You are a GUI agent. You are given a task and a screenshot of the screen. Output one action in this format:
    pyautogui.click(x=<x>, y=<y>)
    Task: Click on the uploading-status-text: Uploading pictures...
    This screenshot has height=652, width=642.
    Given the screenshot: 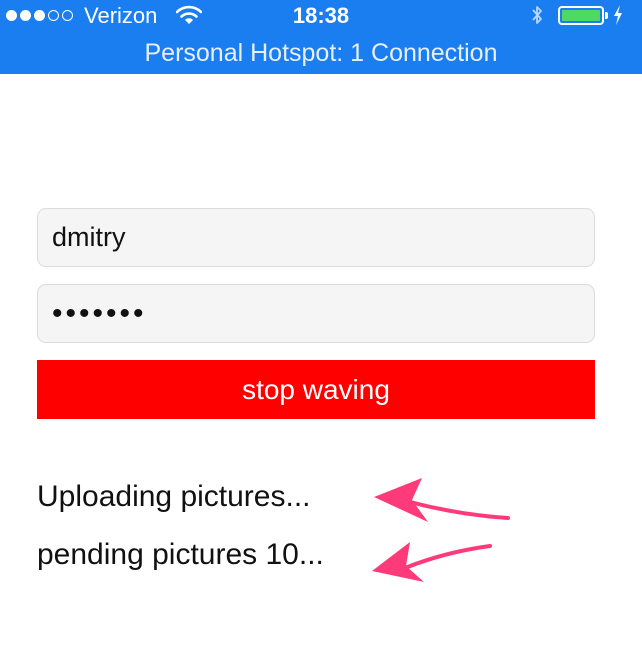 What is the action you would take?
    pyautogui.click(x=174, y=496)
    